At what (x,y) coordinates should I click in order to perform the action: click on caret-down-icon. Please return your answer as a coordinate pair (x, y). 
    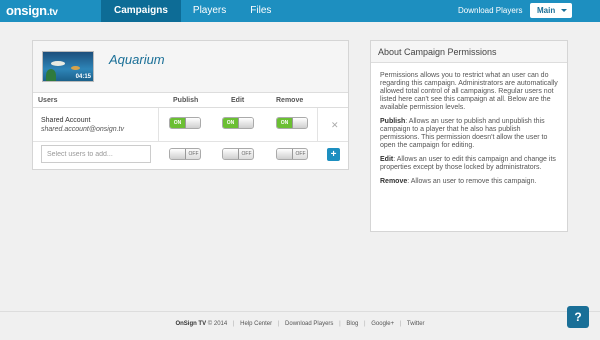
    Looking at the image, I should click on (564, 10).